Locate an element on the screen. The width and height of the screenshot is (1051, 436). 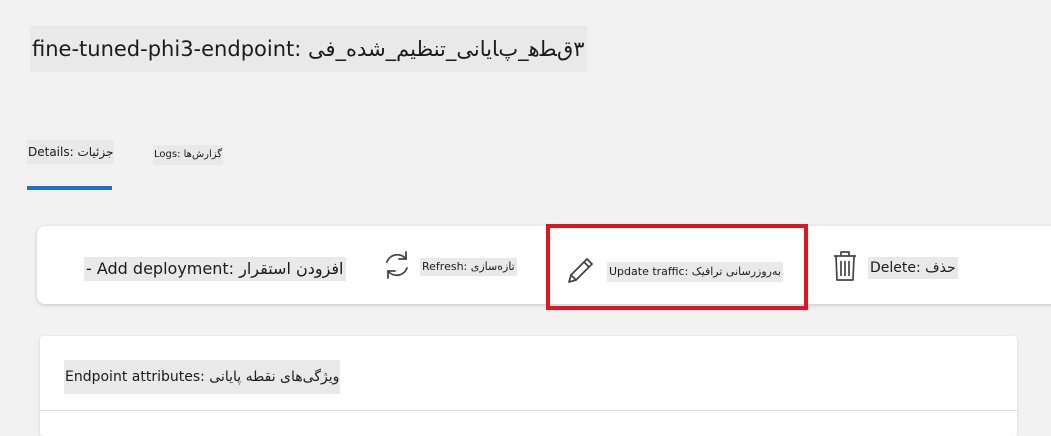
tab-logs: Logs: ﮔﺰﺍﺭﺵﻫﺎ is located at coordinates (188, 155).